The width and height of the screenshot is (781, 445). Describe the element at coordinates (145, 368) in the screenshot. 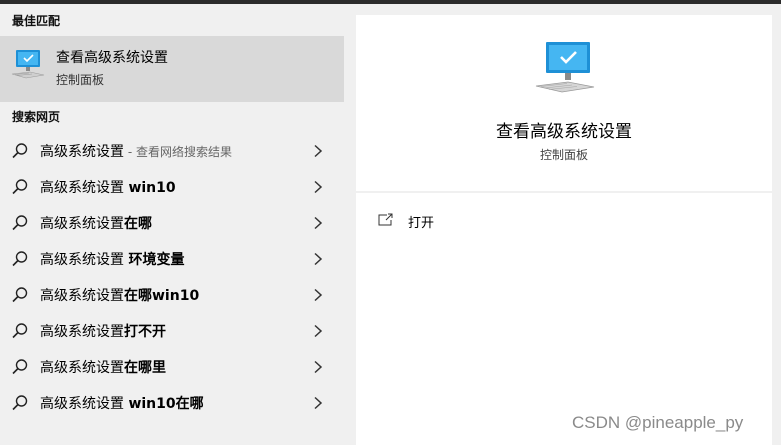

I see `query-suggestion: 在哪里` at that location.